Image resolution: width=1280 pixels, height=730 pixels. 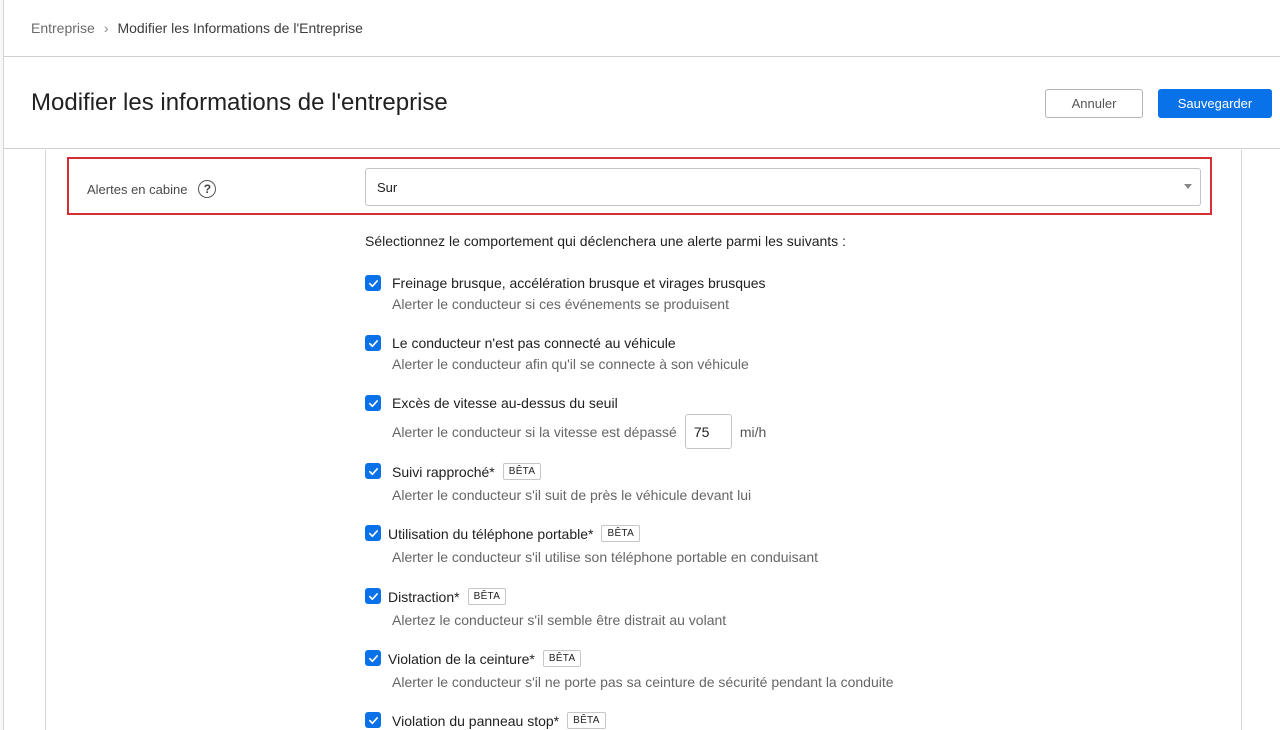 I want to click on chevron-down-icon, so click(x=1188, y=186).